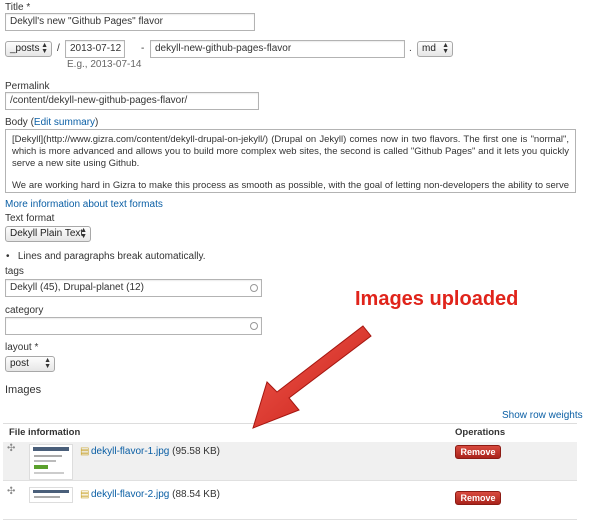 The width and height of the screenshot is (600, 521). Describe the element at coordinates (277, 49) in the screenshot. I see `slug-input: dekyll-new-github-pages-flavor` at that location.